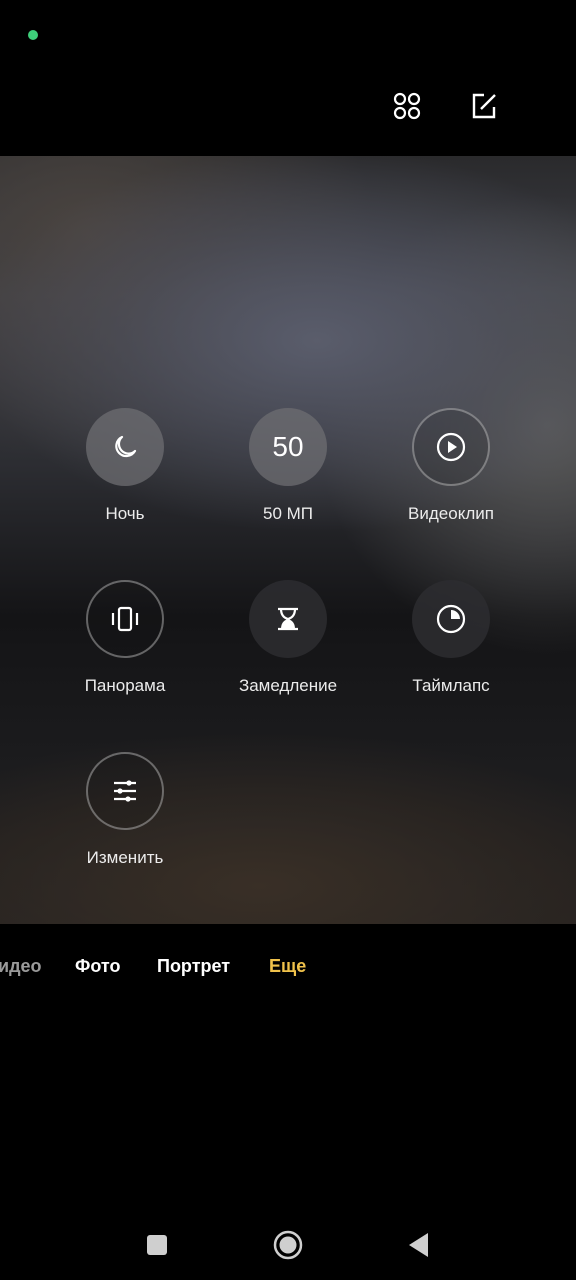  I want to click on mode-label: Таймлапс, so click(451, 685).